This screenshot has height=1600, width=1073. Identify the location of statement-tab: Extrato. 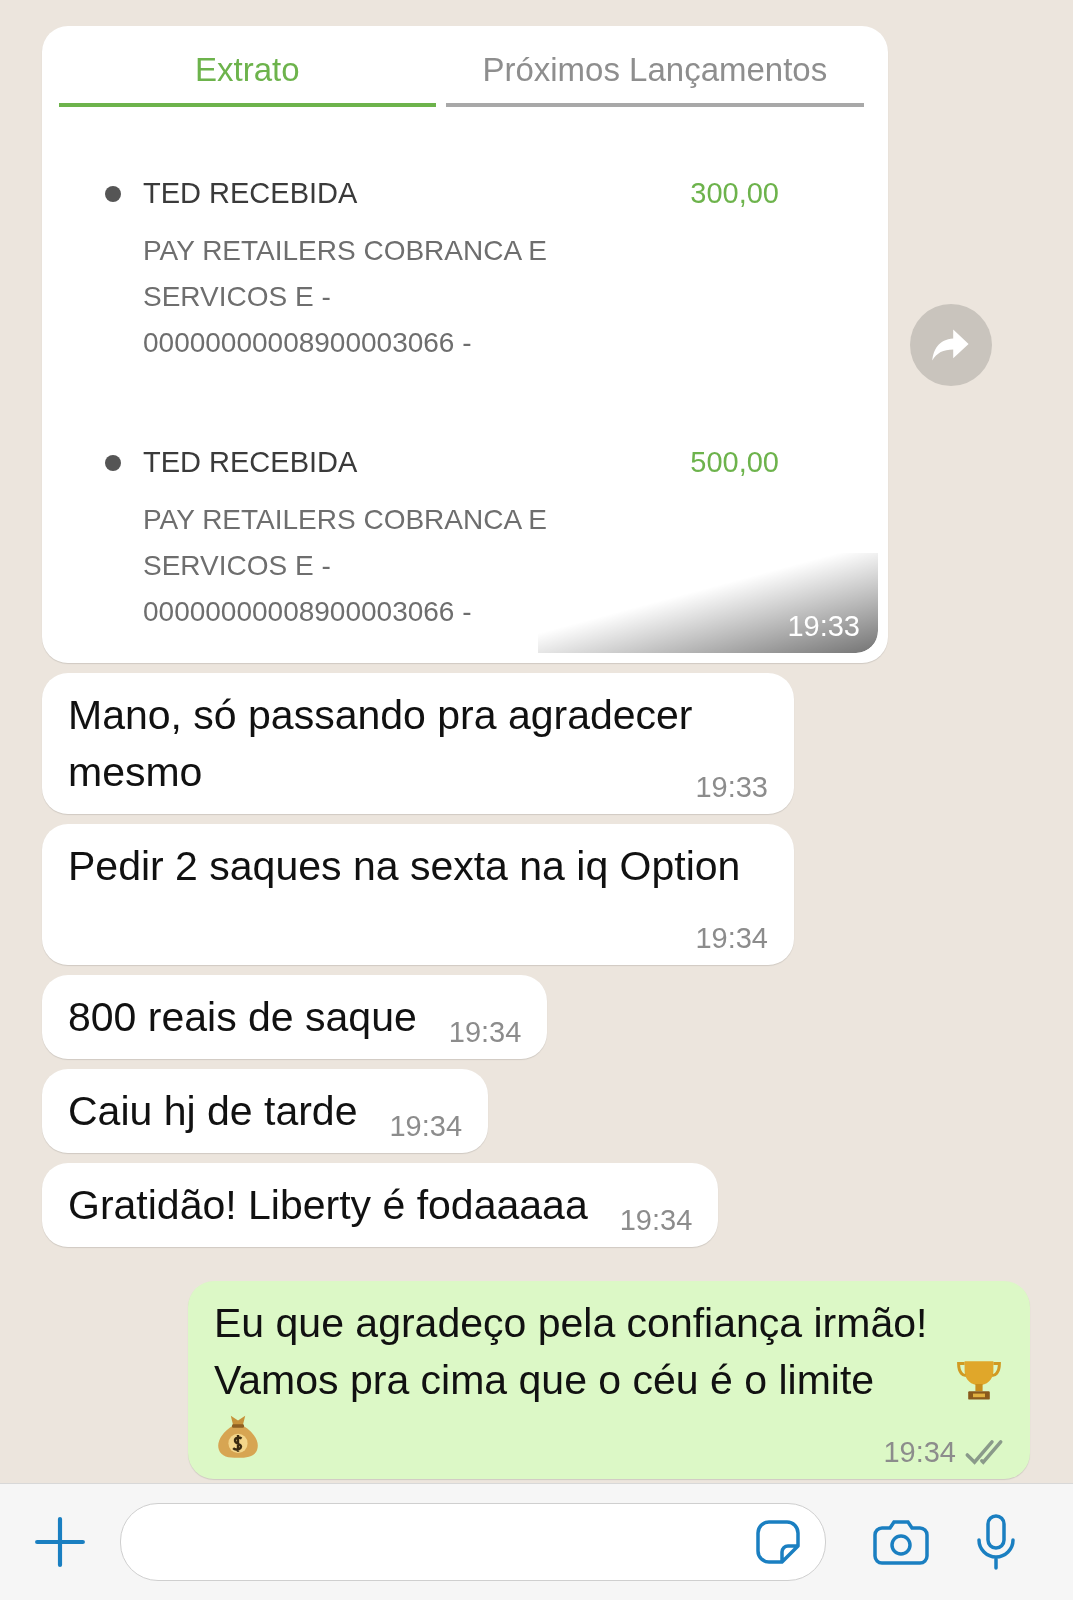
(247, 79).